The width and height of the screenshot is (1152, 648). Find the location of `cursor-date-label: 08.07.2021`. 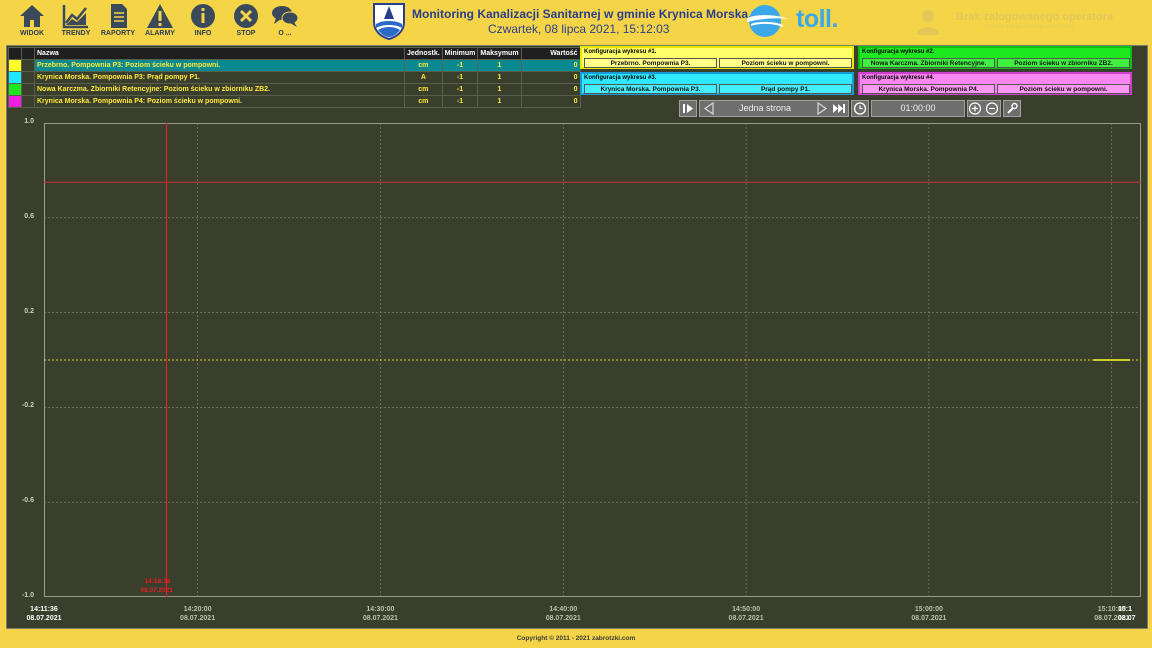

cursor-date-label: 08.07.2021 is located at coordinates (156, 590).